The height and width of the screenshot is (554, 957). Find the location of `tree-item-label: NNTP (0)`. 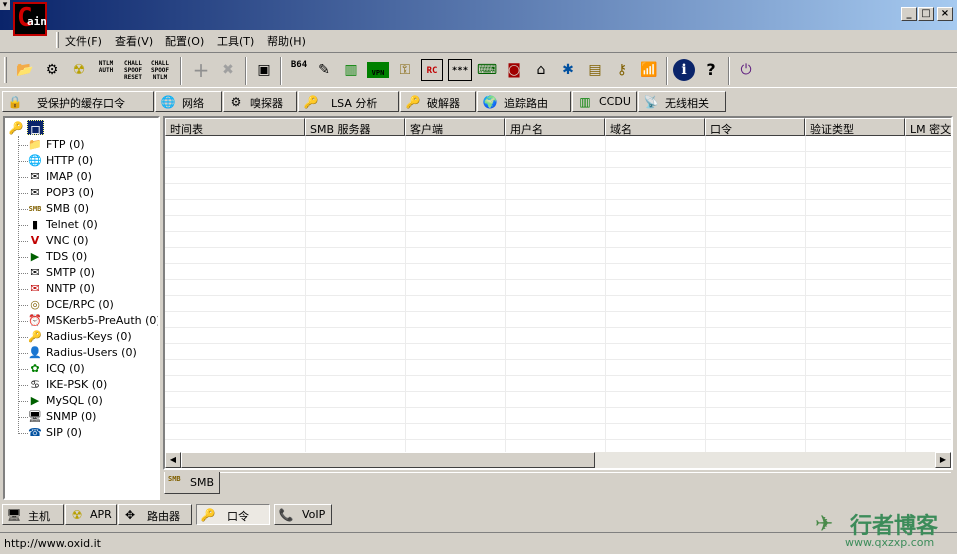

tree-item-label: NNTP (0) is located at coordinates (70, 288).